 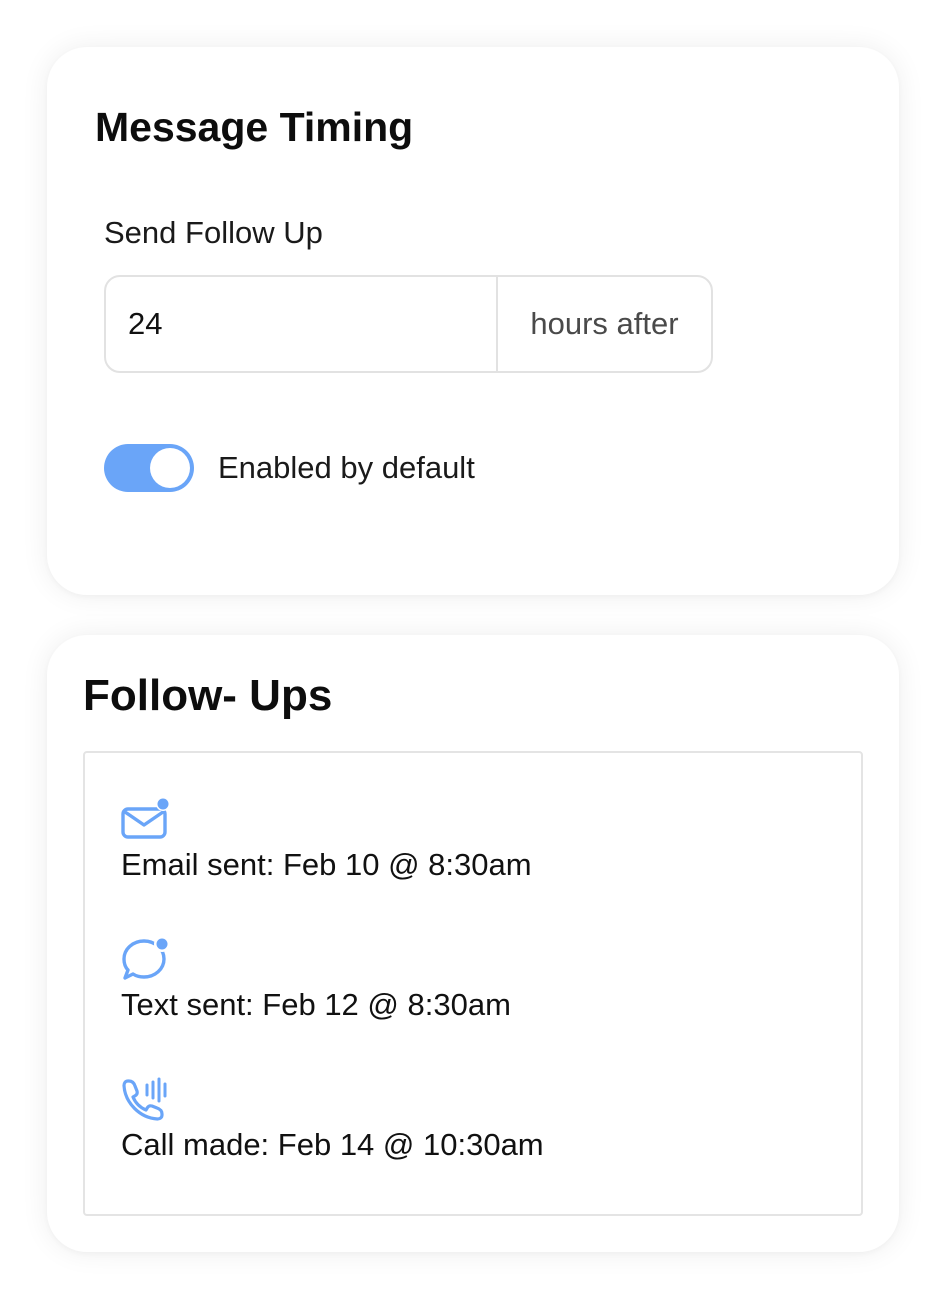 What do you see at coordinates (603, 324) in the screenshot?
I see `hours-after-suffix: hours after` at bounding box center [603, 324].